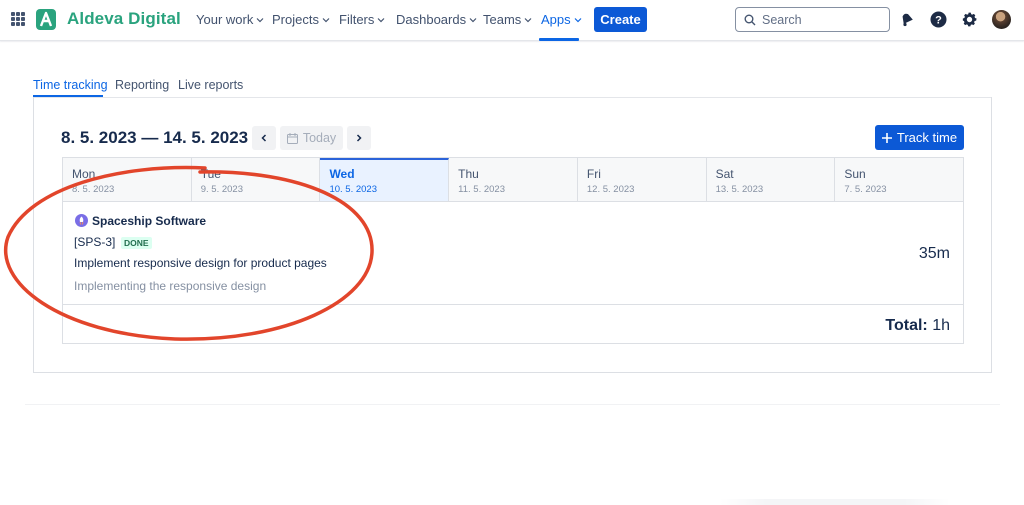 The width and height of the screenshot is (1024, 505). I want to click on logo-icon, so click(46, 19).